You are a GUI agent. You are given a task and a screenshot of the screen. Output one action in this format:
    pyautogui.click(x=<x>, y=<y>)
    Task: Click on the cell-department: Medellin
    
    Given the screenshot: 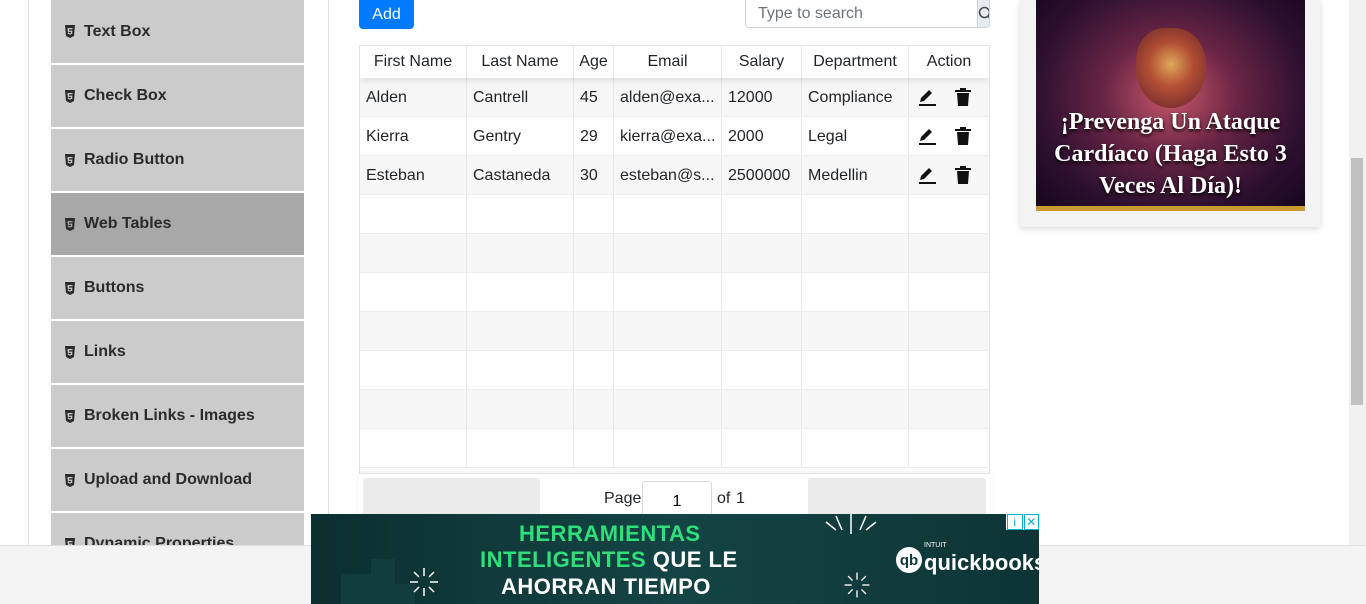 What is the action you would take?
    pyautogui.click(x=855, y=175)
    